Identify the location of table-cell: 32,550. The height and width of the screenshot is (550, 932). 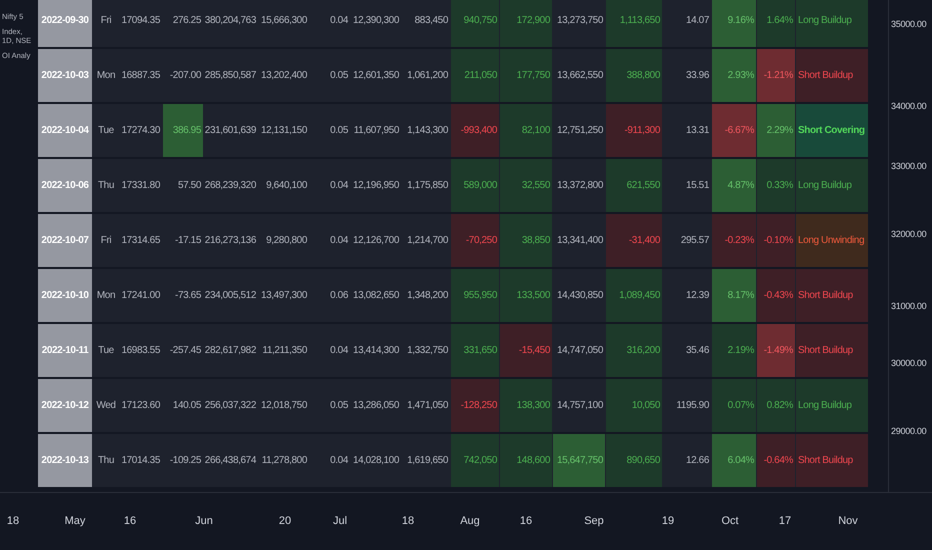
(526, 185).